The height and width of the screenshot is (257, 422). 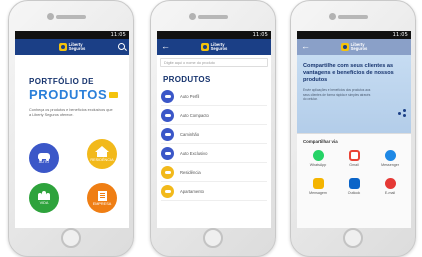 I want to click on list-item: Apartamento, so click(x=214, y=191).